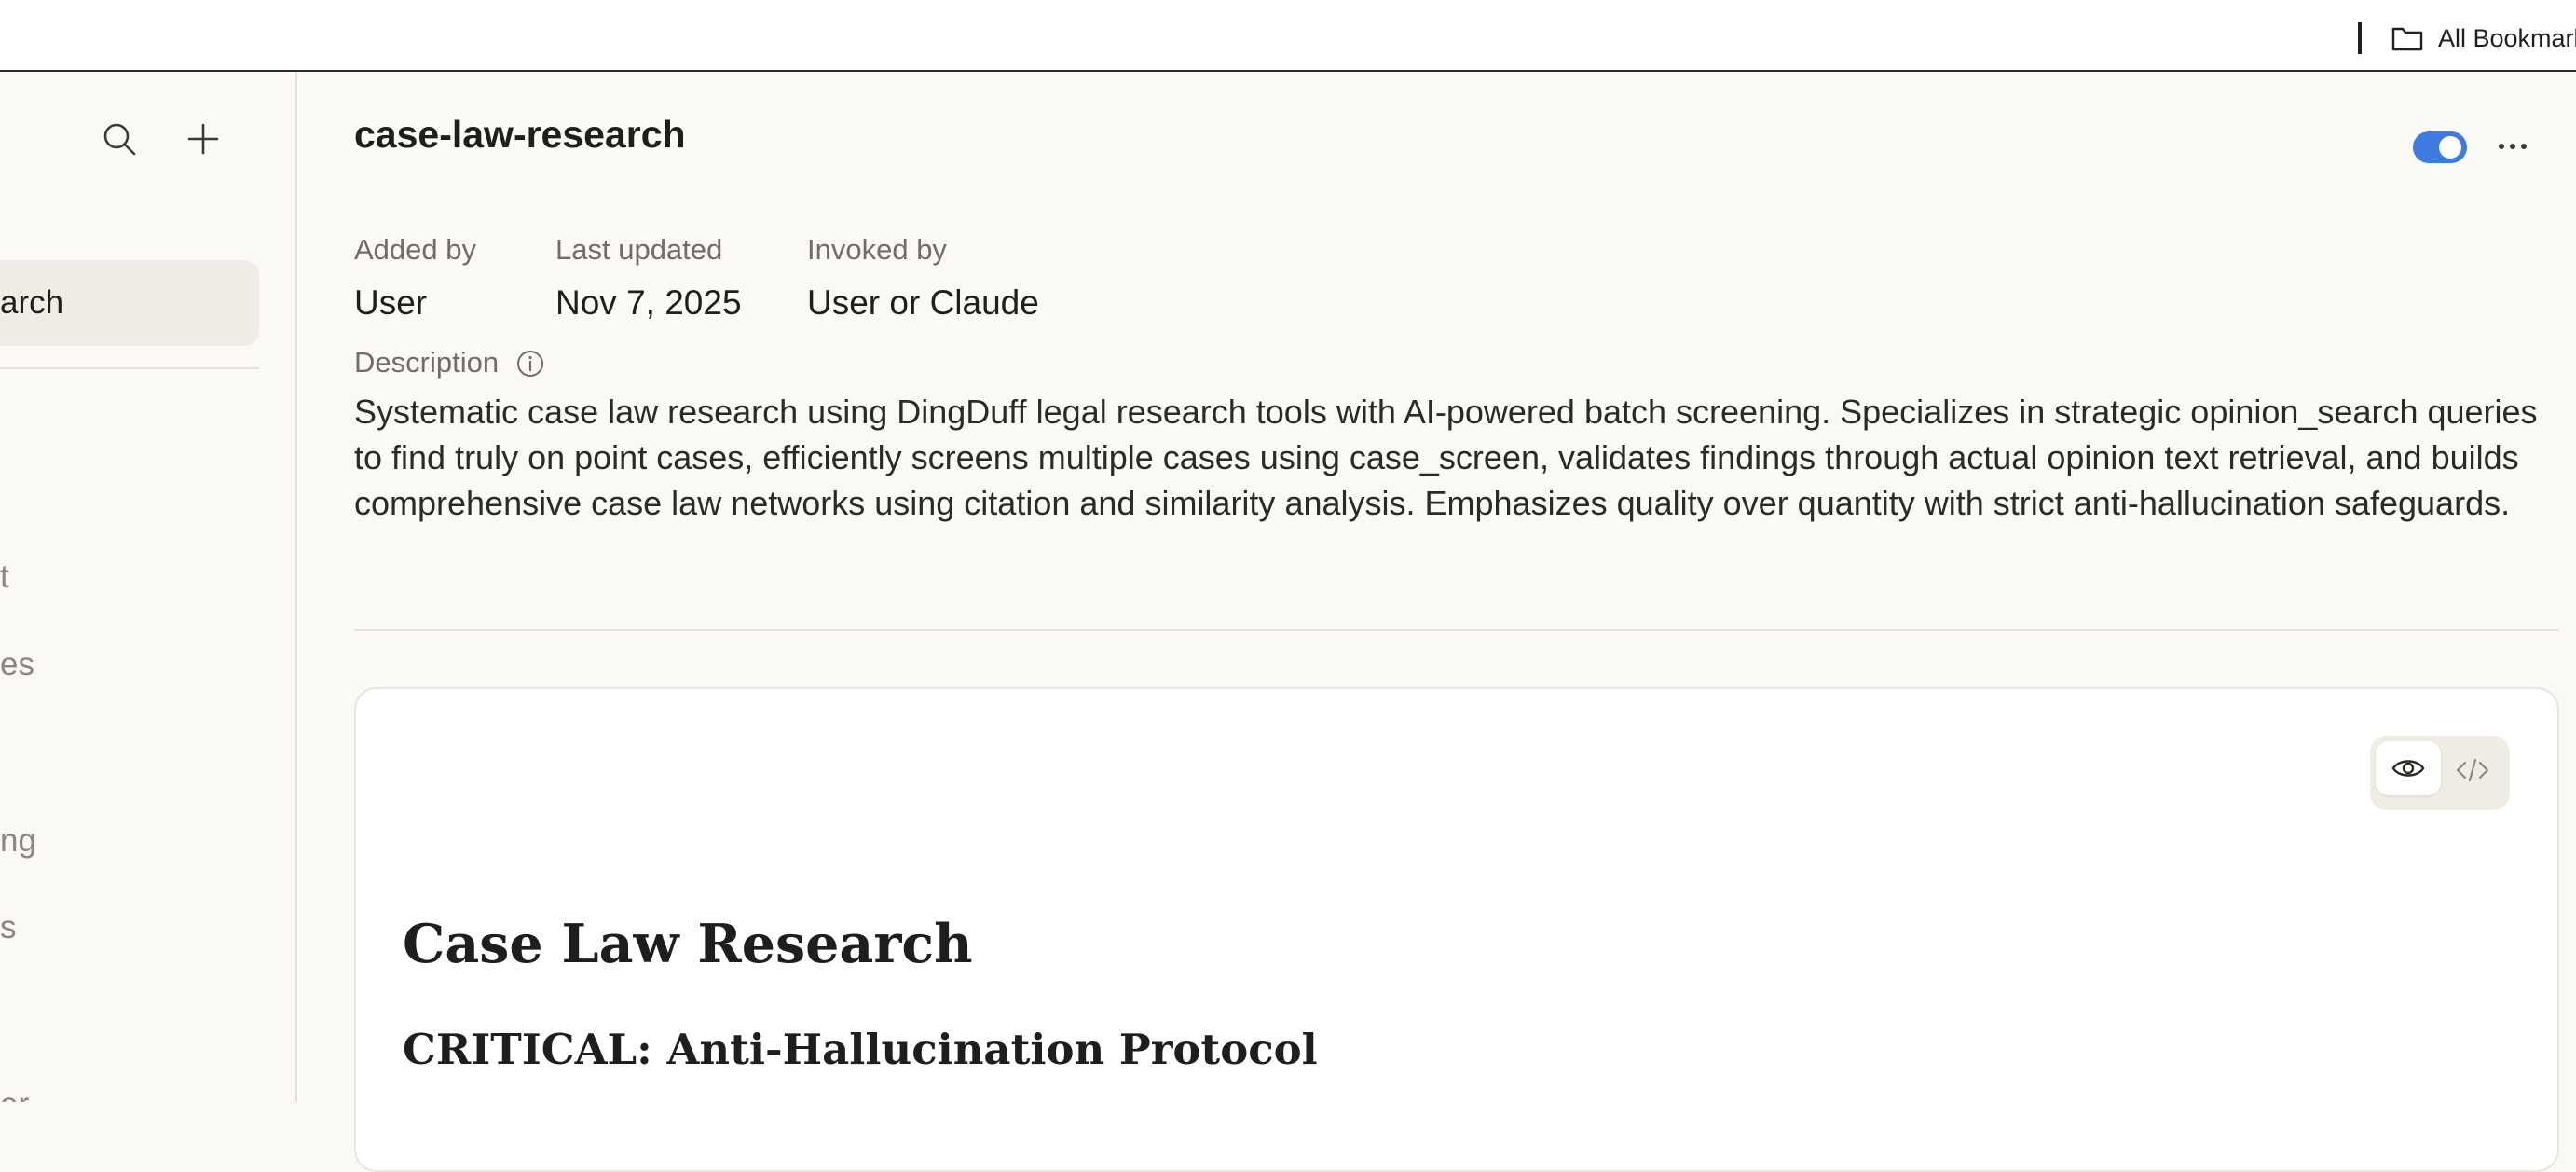 This screenshot has height=1172, width=2576. I want to click on sidebar-item: t, so click(4, 577).